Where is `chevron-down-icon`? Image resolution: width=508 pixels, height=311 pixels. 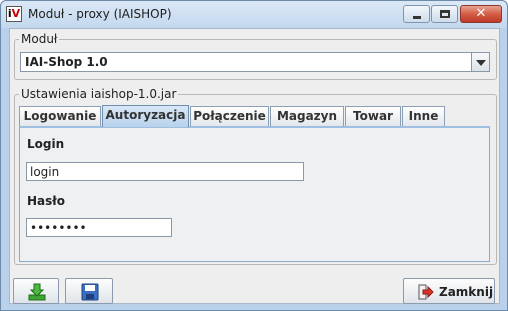 chevron-down-icon is located at coordinates (481, 63).